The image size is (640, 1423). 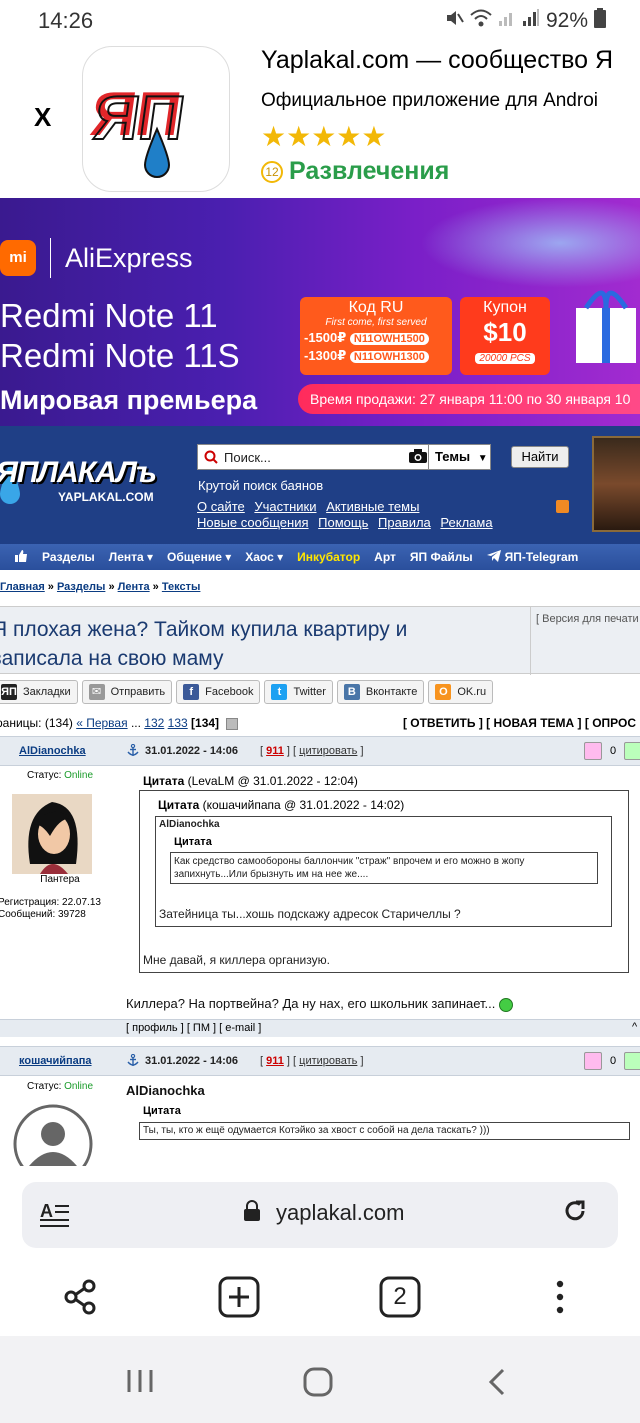 What do you see at coordinates (318, 1384) in the screenshot?
I see `home-icon` at bounding box center [318, 1384].